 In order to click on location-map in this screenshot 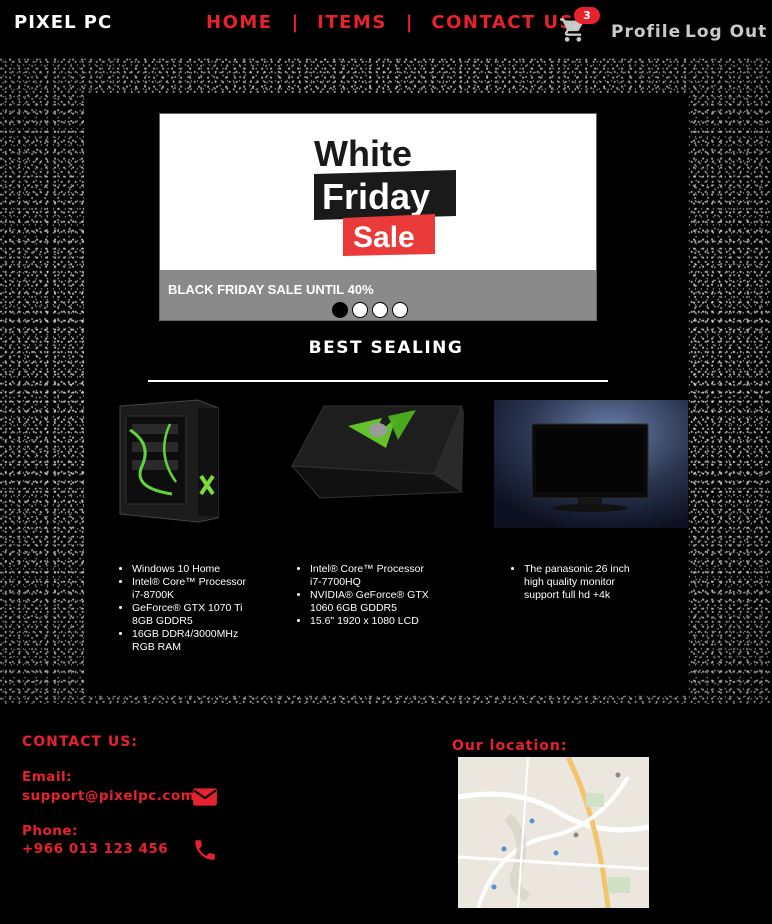, I will do `click(553, 832)`.